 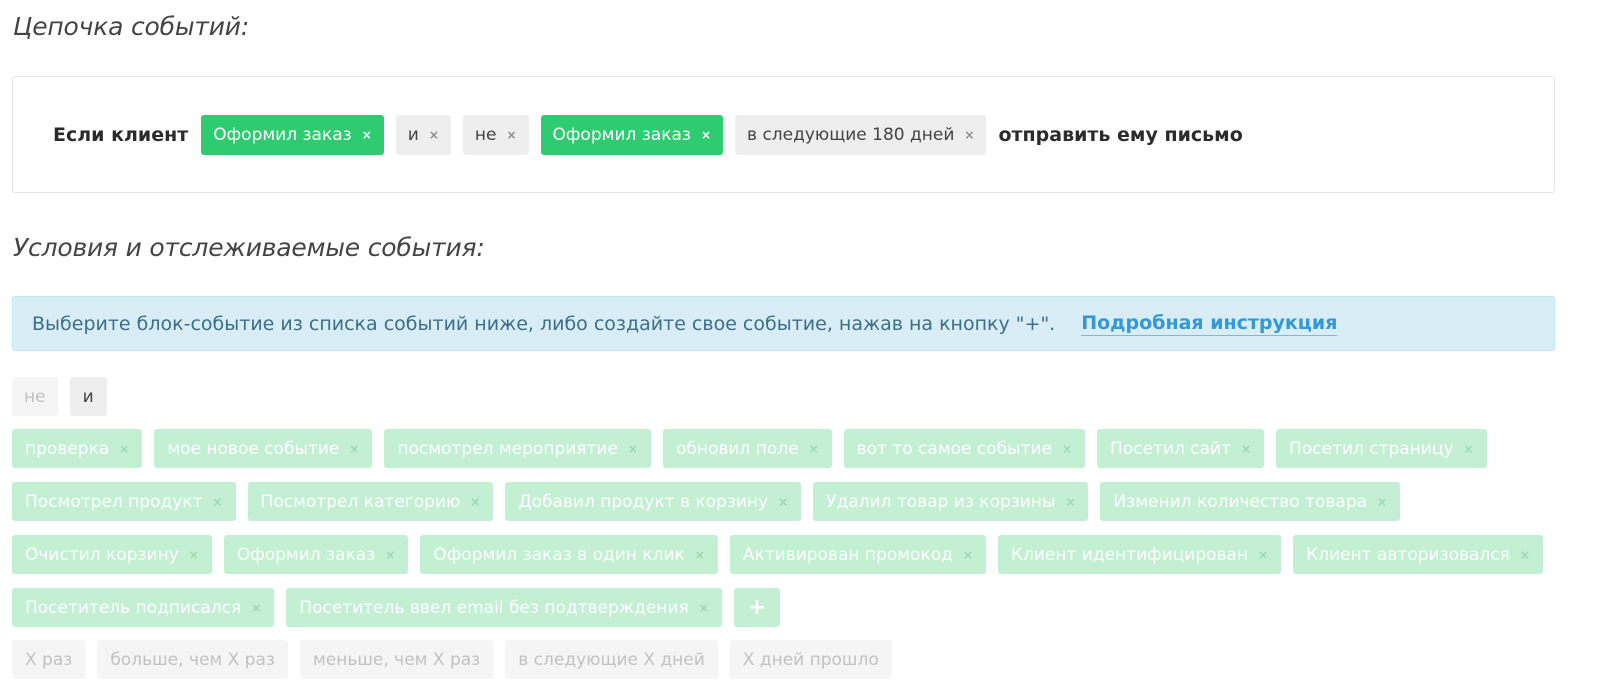 I want to click on event-tag-label: Посмотрел продукт, so click(x=114, y=501).